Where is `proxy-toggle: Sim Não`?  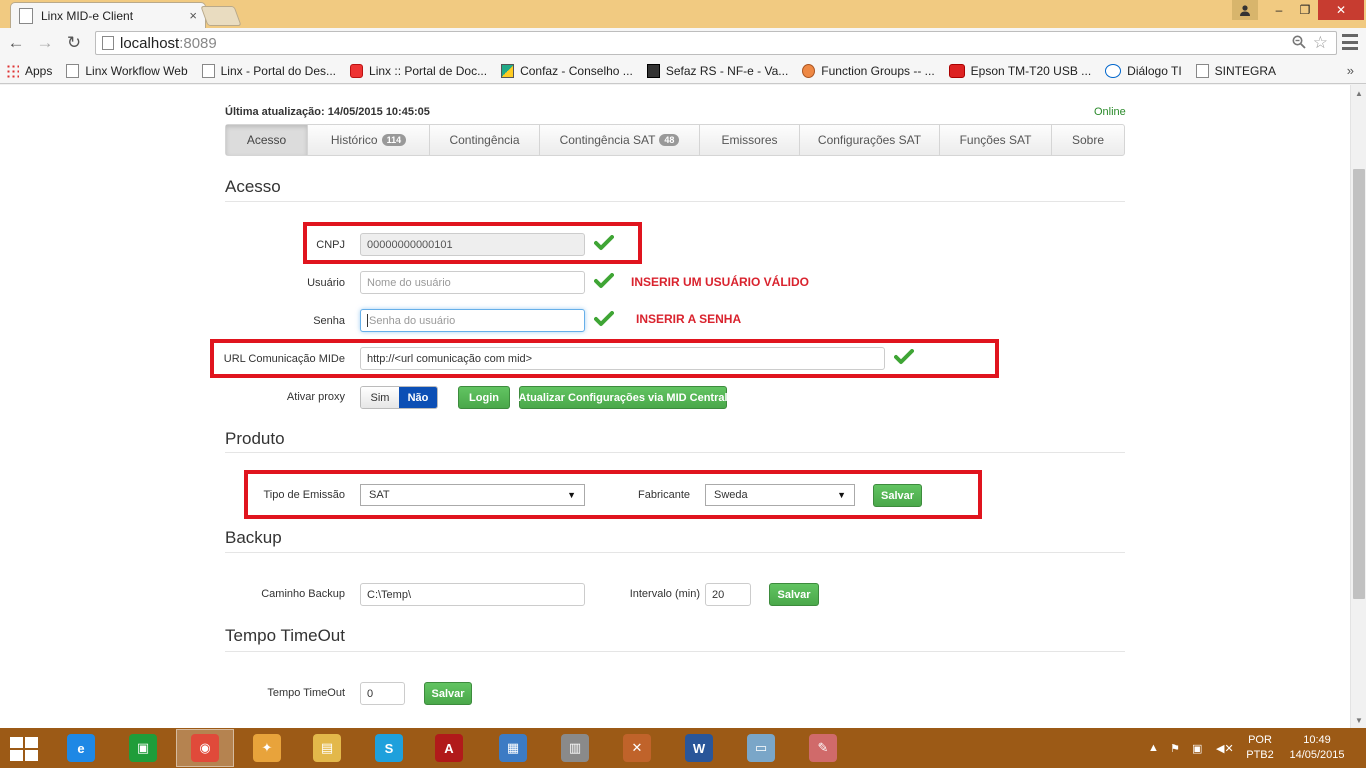
proxy-toggle: Sim Não is located at coordinates (399, 397).